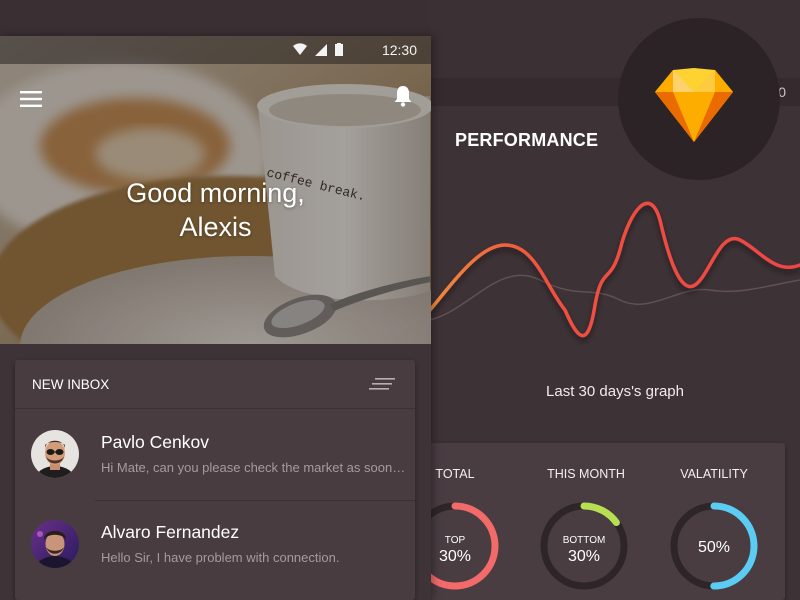 The image size is (800, 600). Describe the element at coordinates (71, 384) in the screenshot. I see `inbox-title: NEW INBOX` at that location.